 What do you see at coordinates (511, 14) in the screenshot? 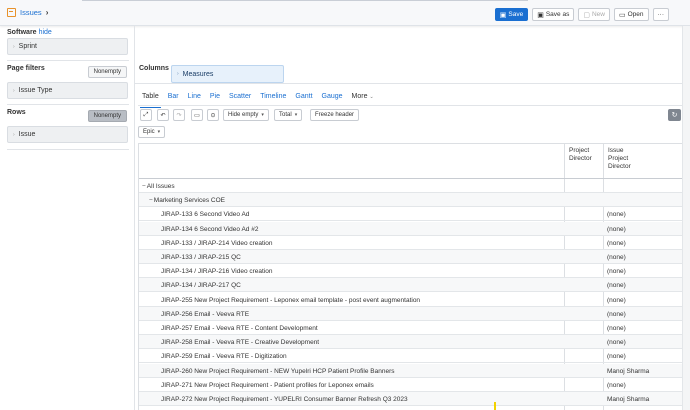
I see `save-button: ▣ Save` at bounding box center [511, 14].